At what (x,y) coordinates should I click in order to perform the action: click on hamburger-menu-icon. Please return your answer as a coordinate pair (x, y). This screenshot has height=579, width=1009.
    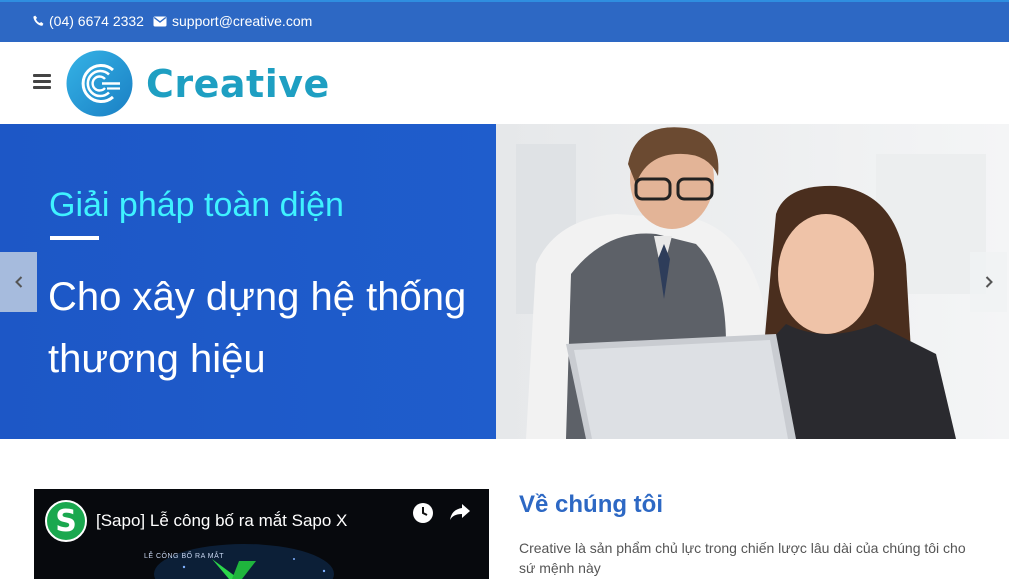
    Looking at the image, I should click on (42, 81).